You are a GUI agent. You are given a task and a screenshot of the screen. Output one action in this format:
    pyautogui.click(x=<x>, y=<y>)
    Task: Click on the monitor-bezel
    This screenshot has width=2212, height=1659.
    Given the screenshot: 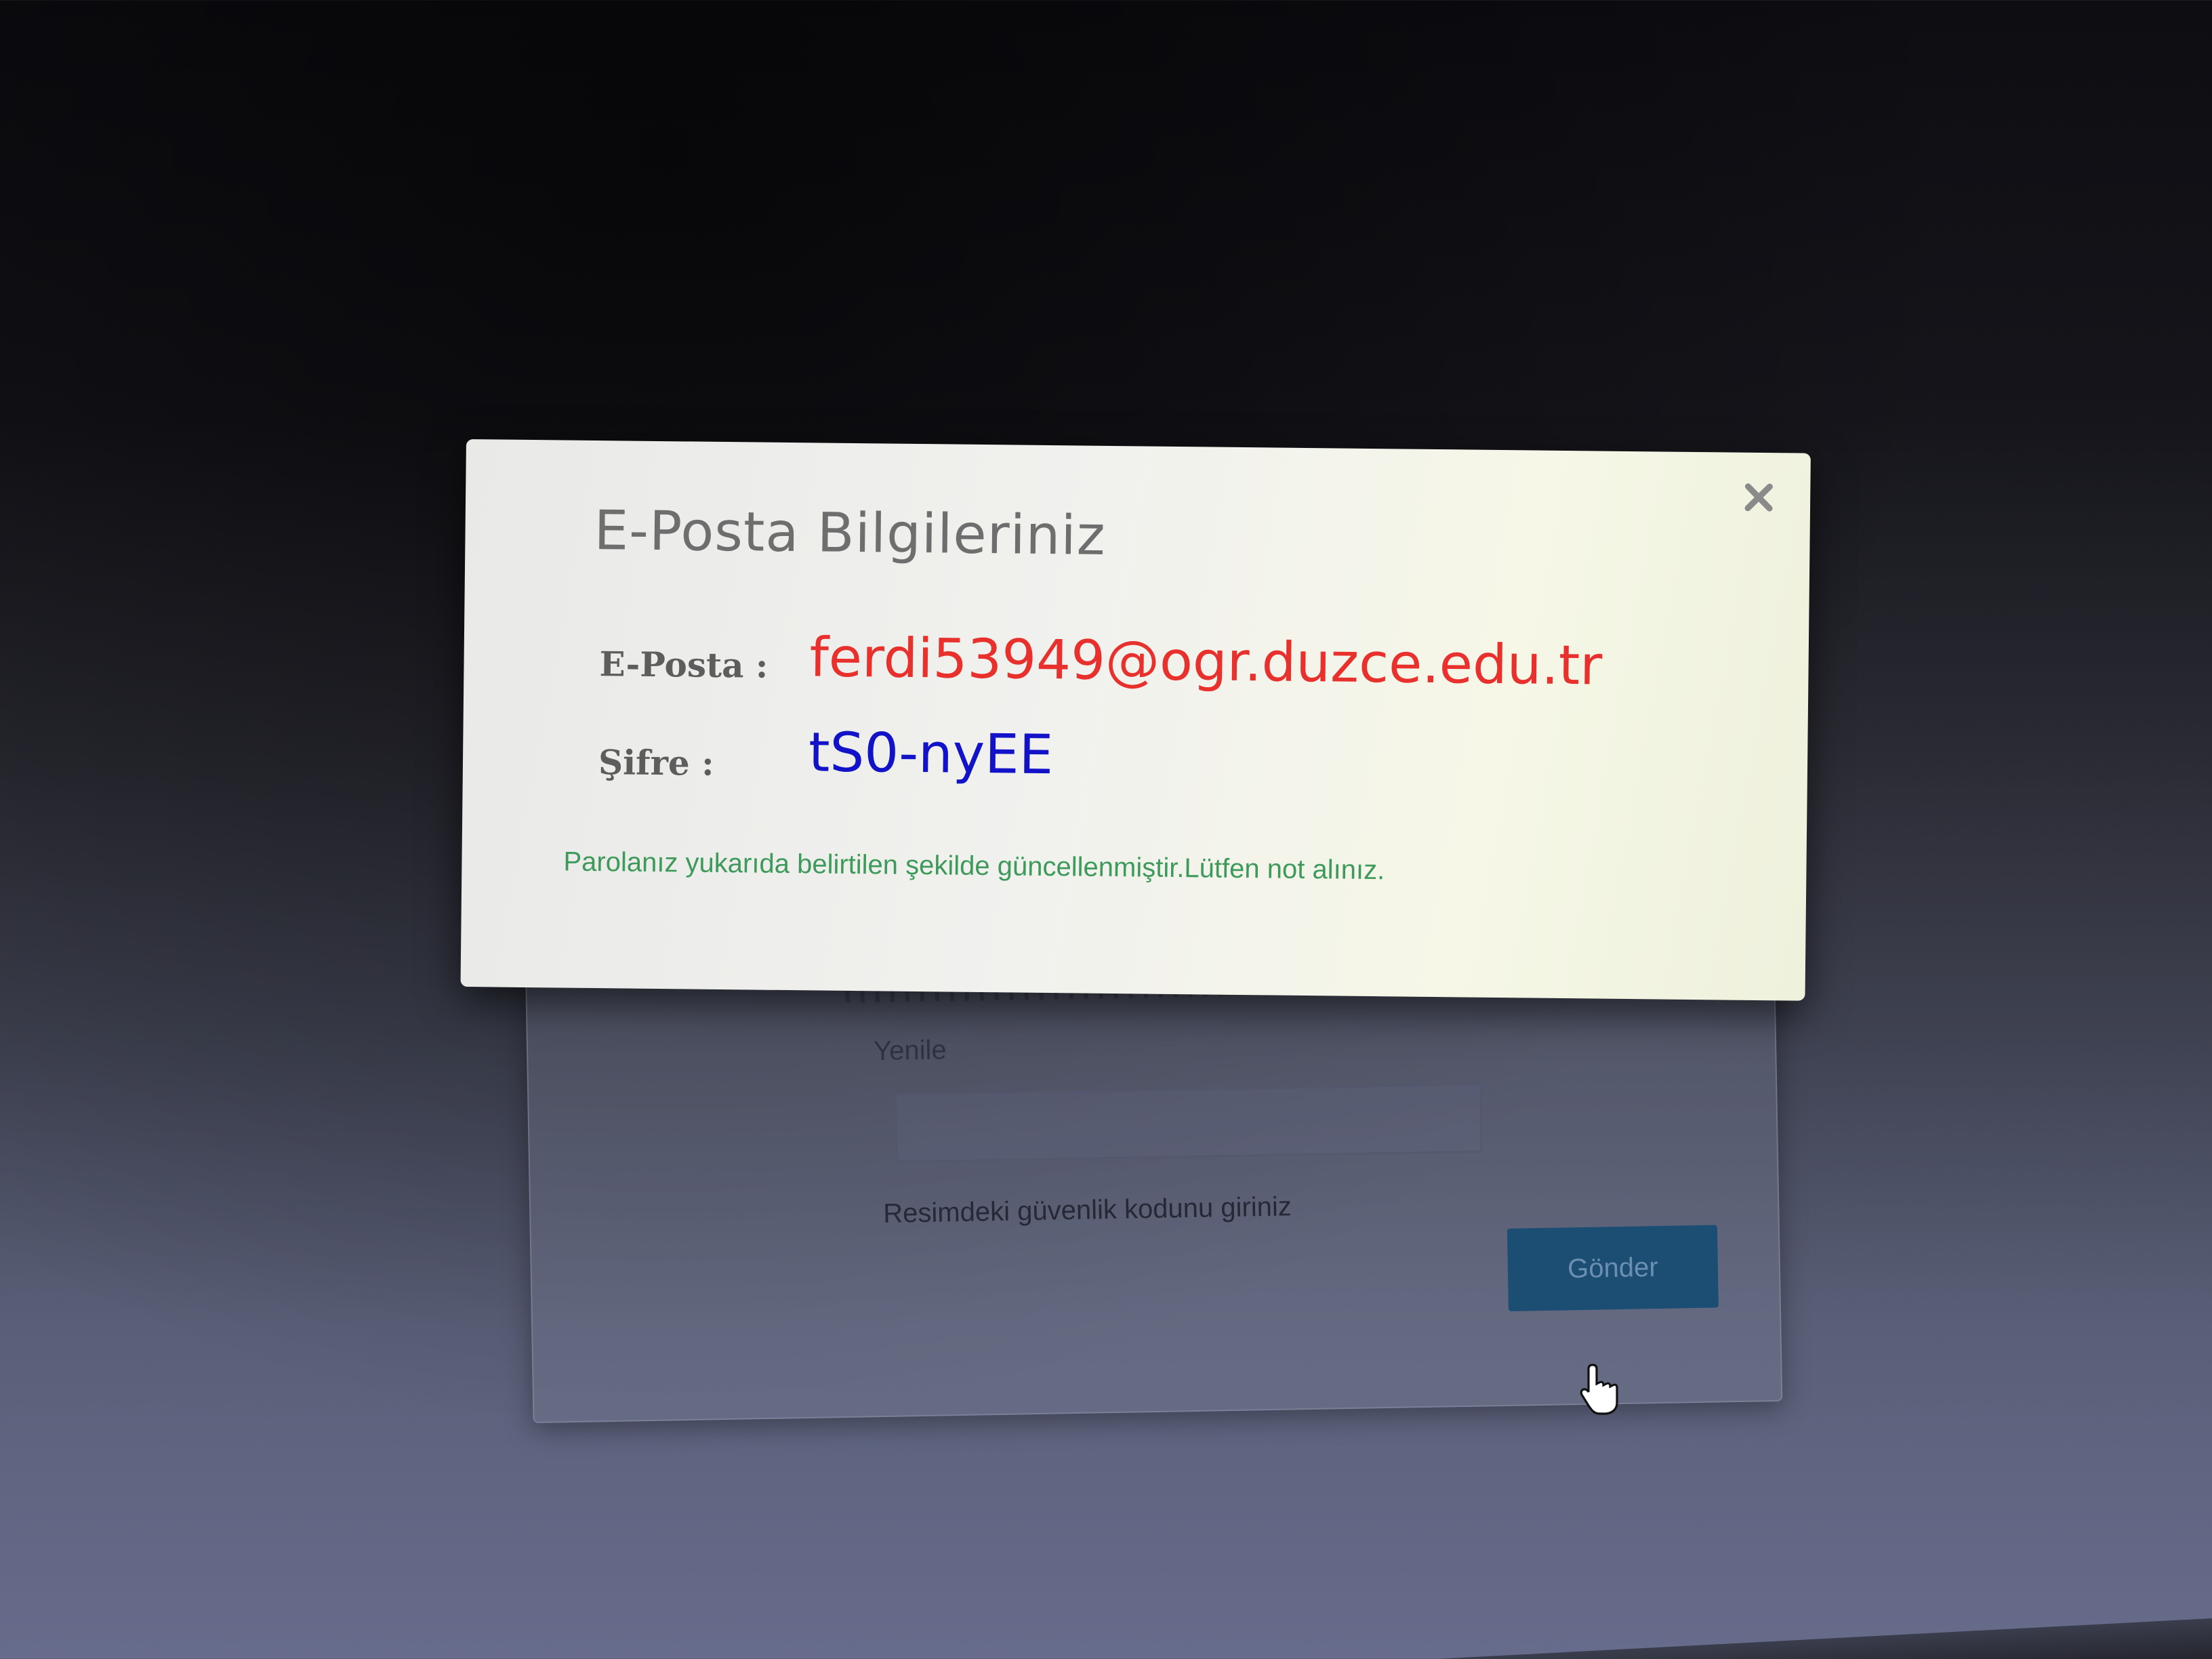 What is the action you would take?
    pyautogui.click(x=1704, y=1638)
    